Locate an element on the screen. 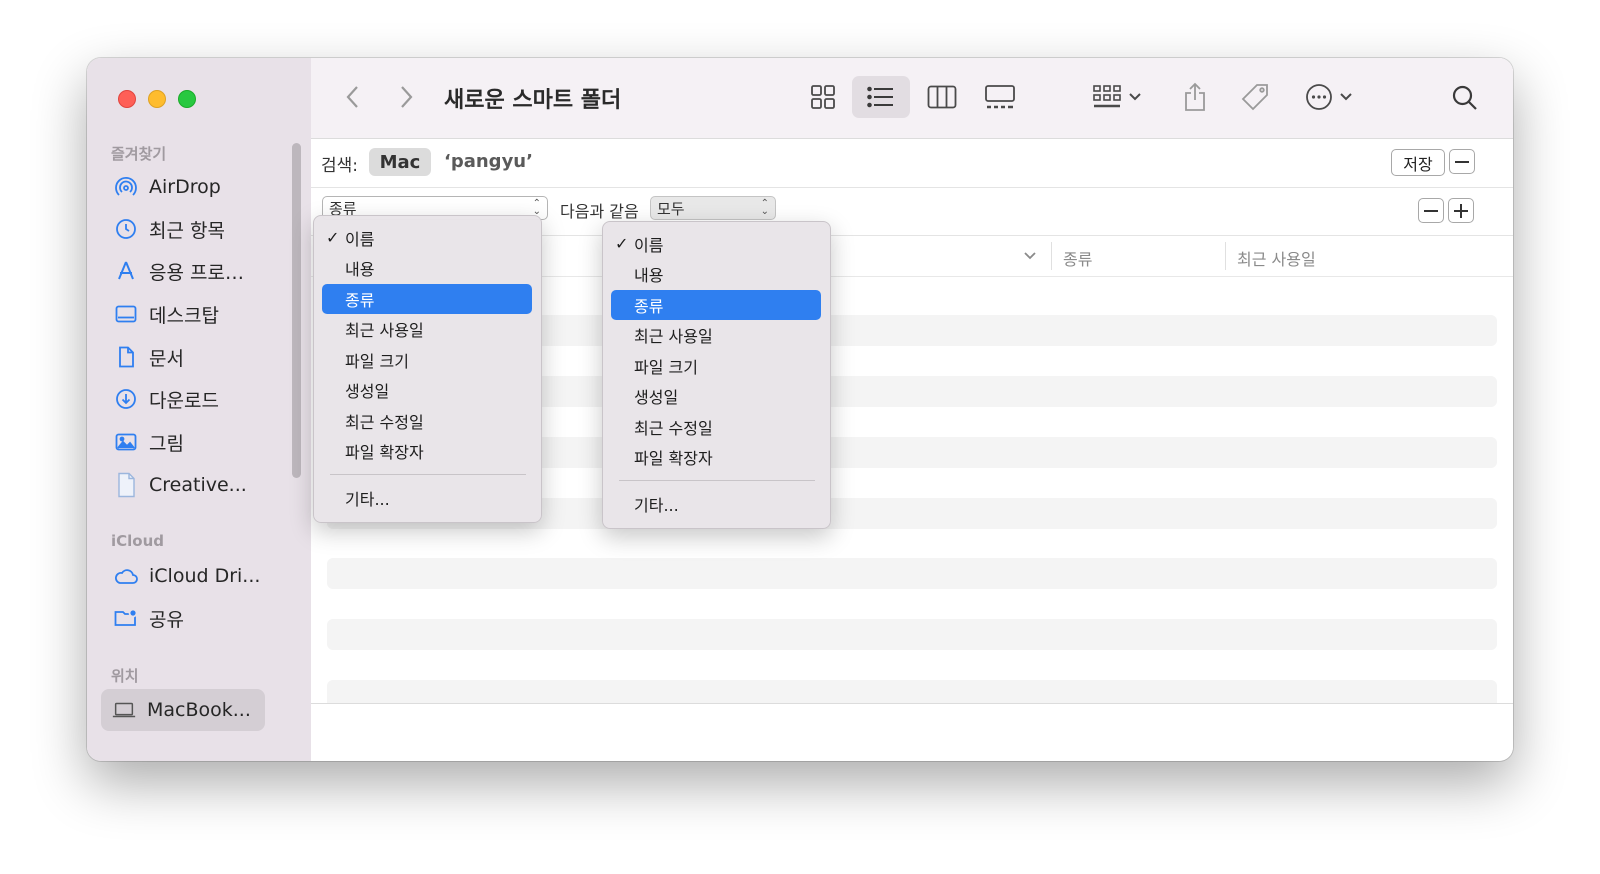 This screenshot has height=874, width=1600. chevron-left-icon is located at coordinates (352, 97).